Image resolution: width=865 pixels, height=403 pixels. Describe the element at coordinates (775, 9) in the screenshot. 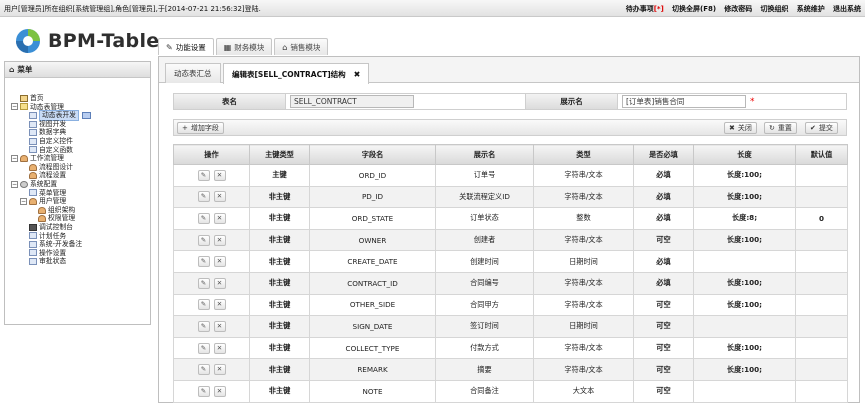

I see `switch-org-link: 切换组织` at that location.